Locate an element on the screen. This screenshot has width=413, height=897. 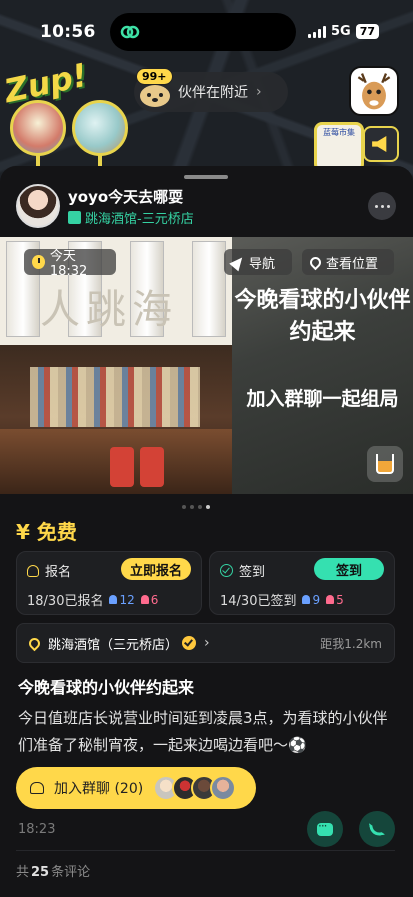
view-location-label: 查看位置 is located at coordinates (352, 264).